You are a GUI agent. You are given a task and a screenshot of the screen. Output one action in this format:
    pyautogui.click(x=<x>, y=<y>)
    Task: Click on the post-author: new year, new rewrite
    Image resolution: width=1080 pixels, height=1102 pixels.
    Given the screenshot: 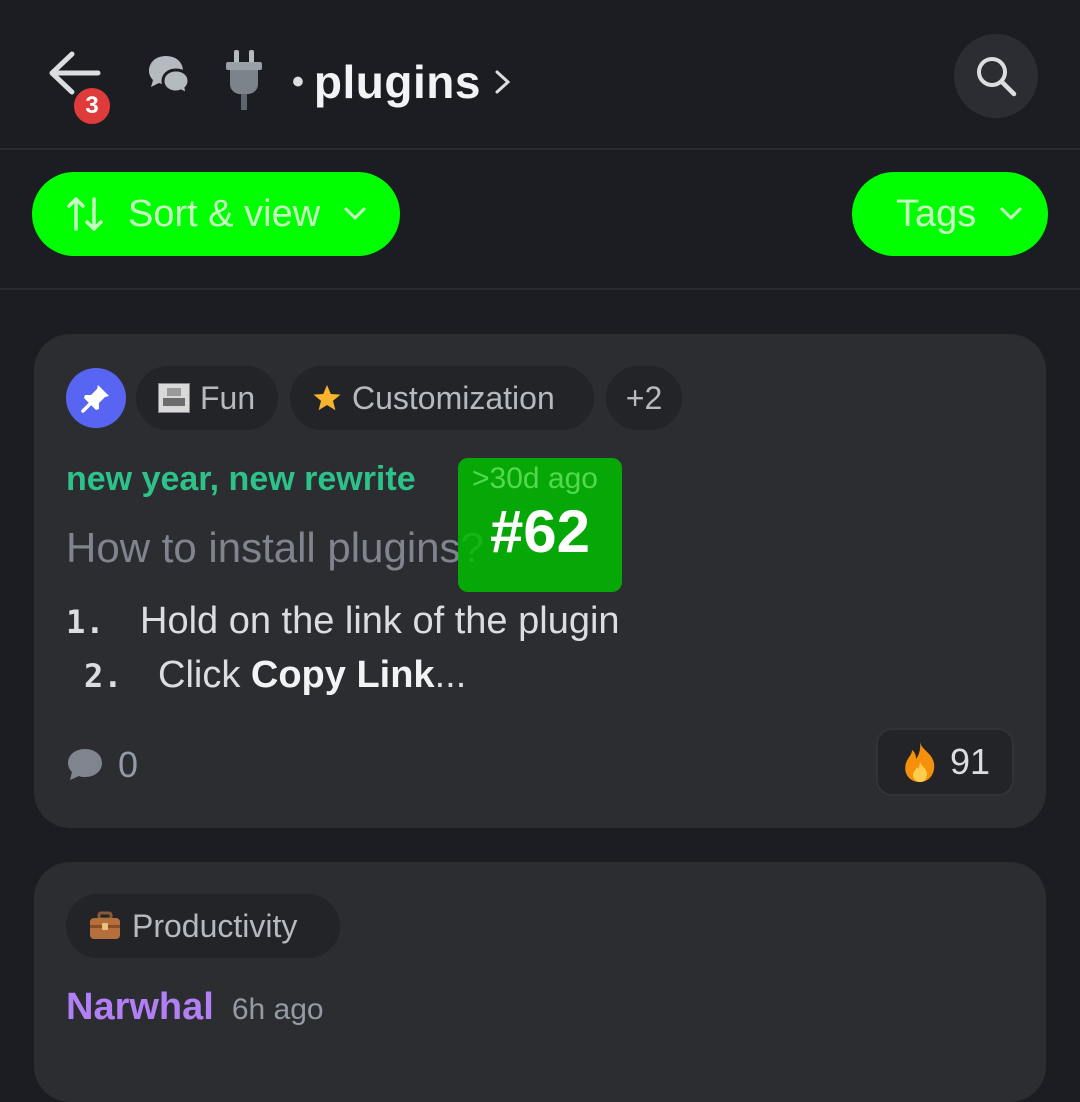 What is the action you would take?
    pyautogui.click(x=241, y=479)
    